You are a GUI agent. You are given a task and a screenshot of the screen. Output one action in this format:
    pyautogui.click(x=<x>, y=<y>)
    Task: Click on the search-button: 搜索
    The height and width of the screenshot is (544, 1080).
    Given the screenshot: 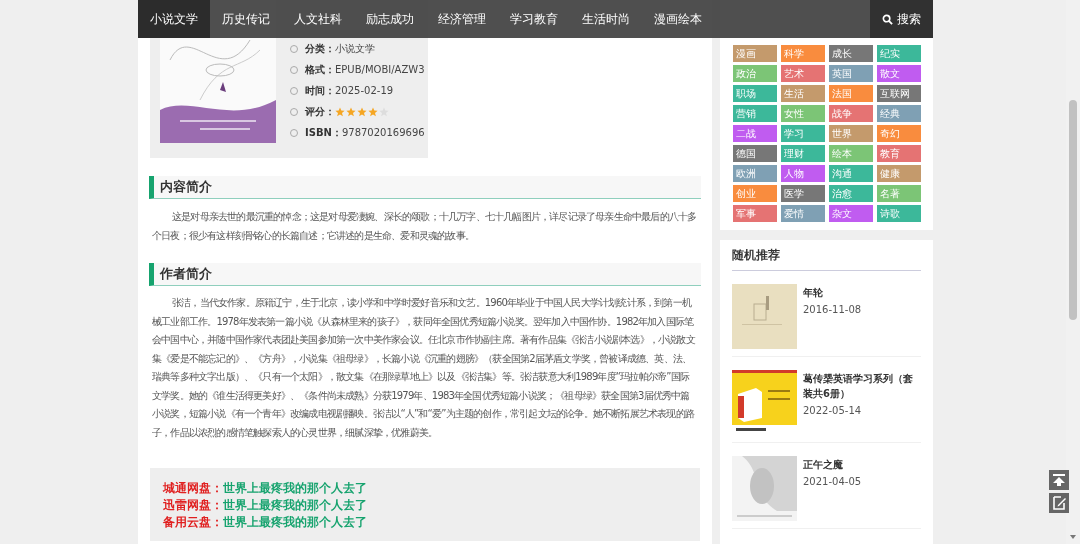 What is the action you would take?
    pyautogui.click(x=901, y=19)
    